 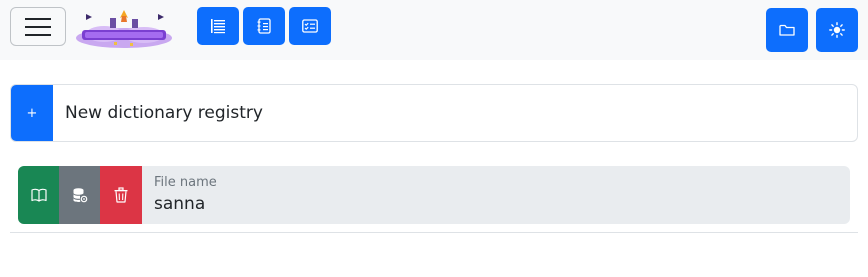 I want to click on file-name-label: File name, so click(x=185, y=182).